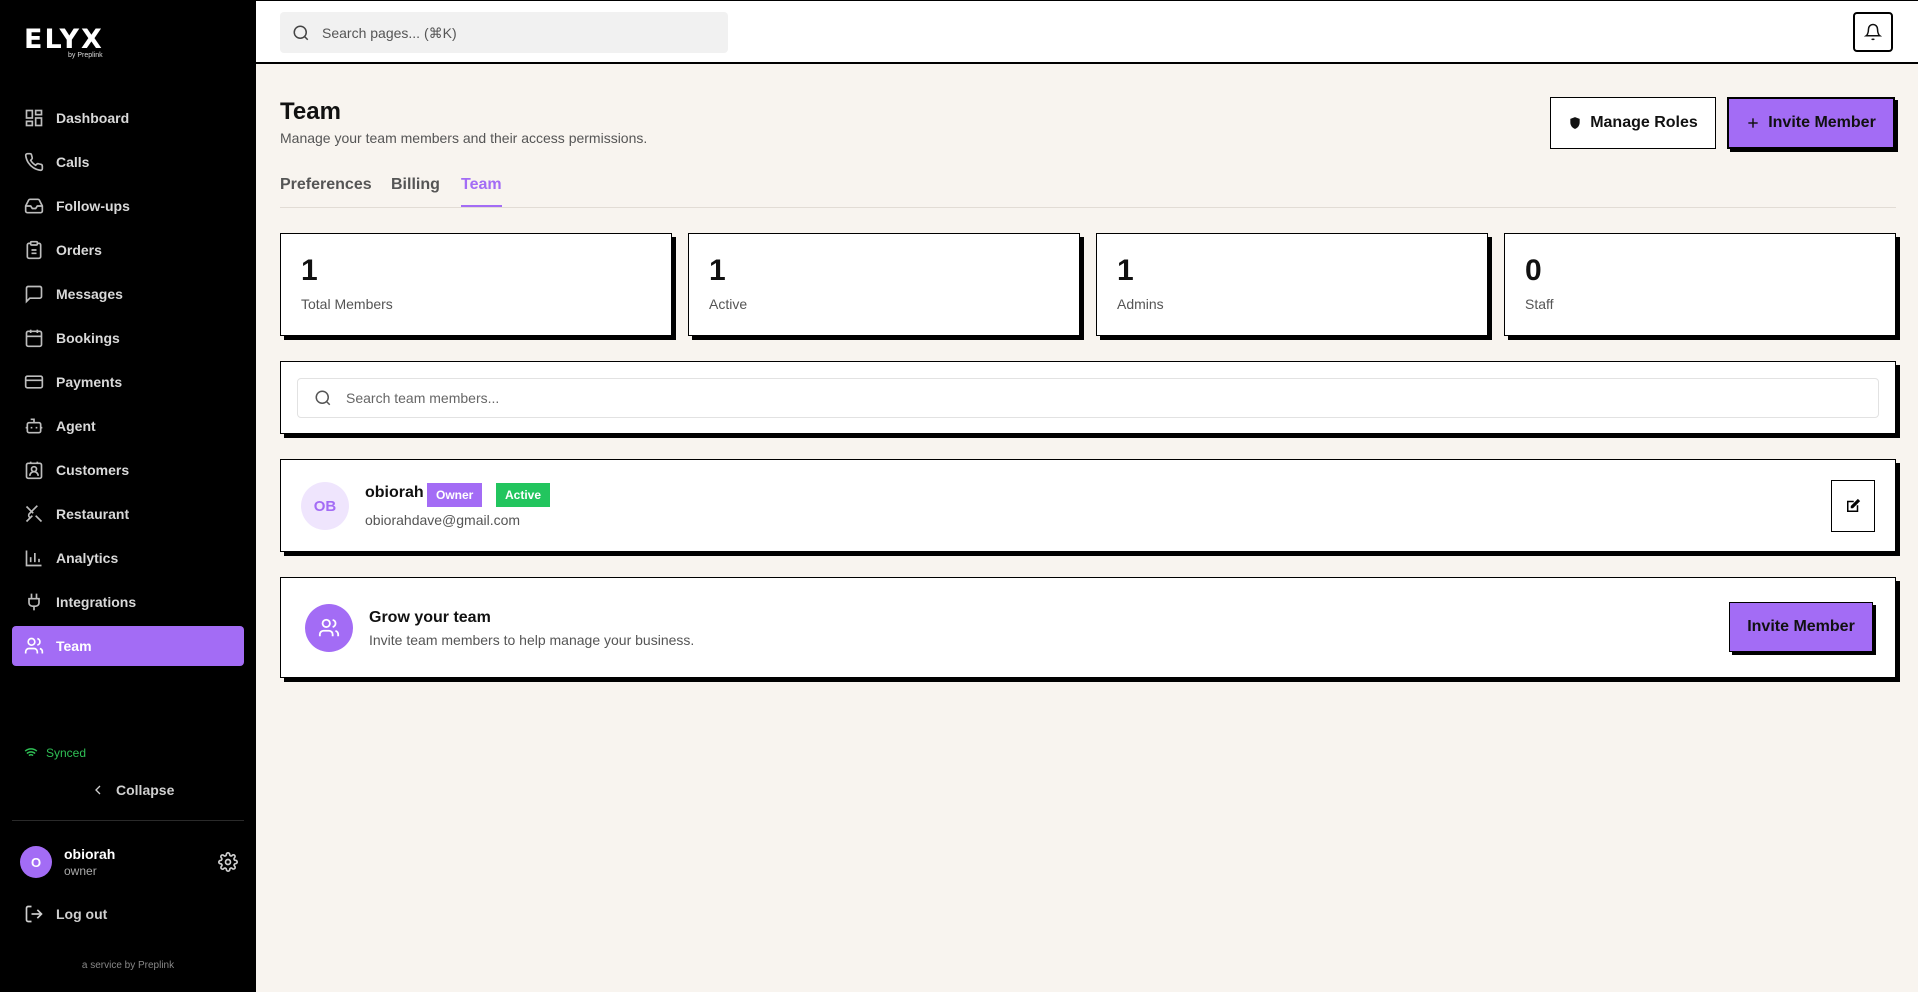  I want to click on bell-icon, so click(1873, 32).